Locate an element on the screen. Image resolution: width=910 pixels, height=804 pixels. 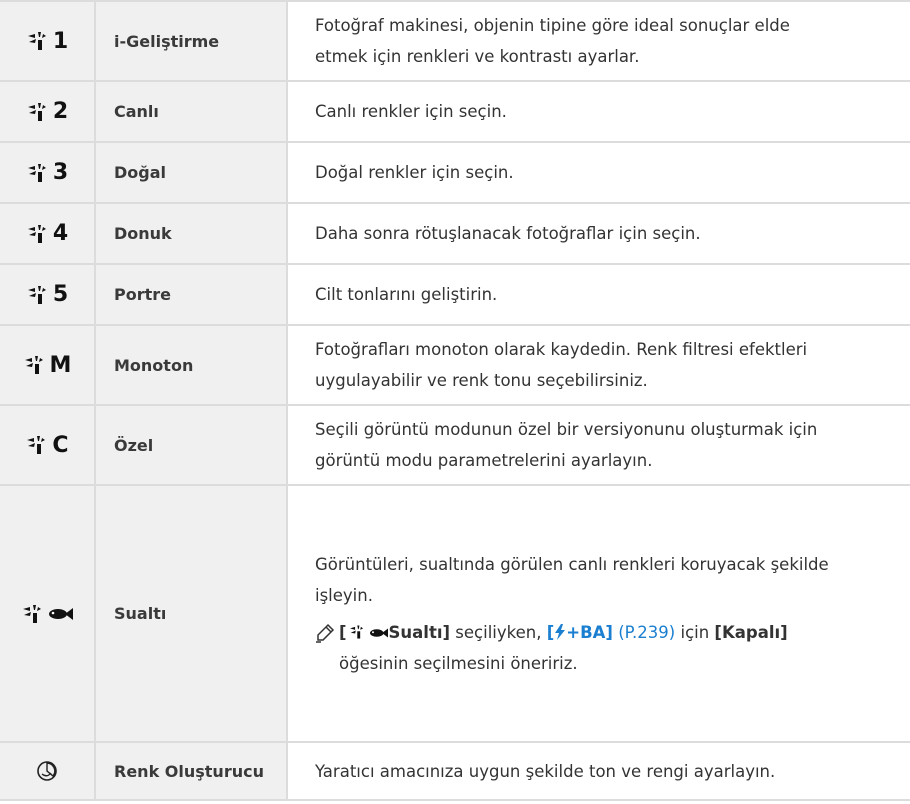
mode-name: Sualtı is located at coordinates (140, 613).